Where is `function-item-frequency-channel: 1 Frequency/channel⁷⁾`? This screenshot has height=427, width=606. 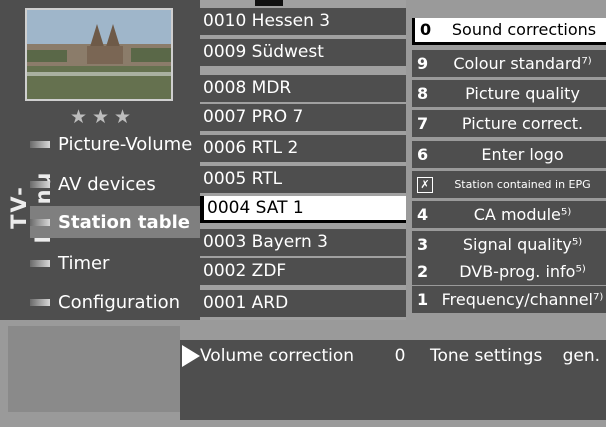 function-item-frequency-channel: 1 Frequency/channel⁷⁾ is located at coordinates (509, 299).